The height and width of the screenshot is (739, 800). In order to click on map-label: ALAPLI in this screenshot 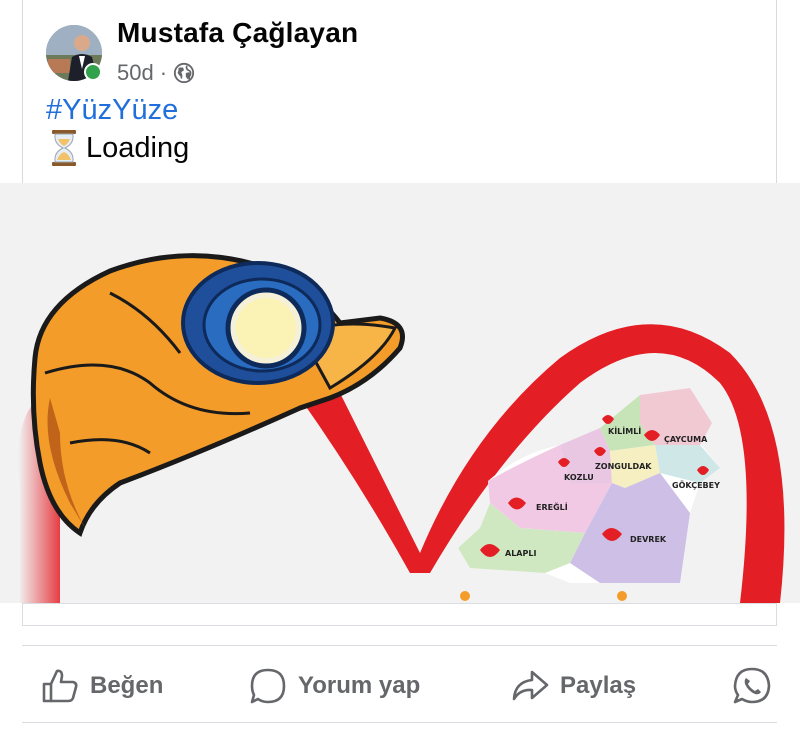, I will do `click(521, 553)`.